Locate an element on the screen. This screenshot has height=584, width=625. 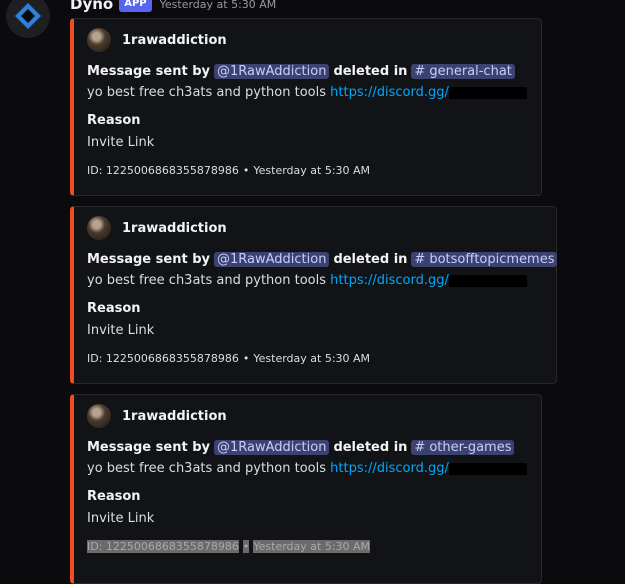
dyno-logo-icon is located at coordinates (28, 16).